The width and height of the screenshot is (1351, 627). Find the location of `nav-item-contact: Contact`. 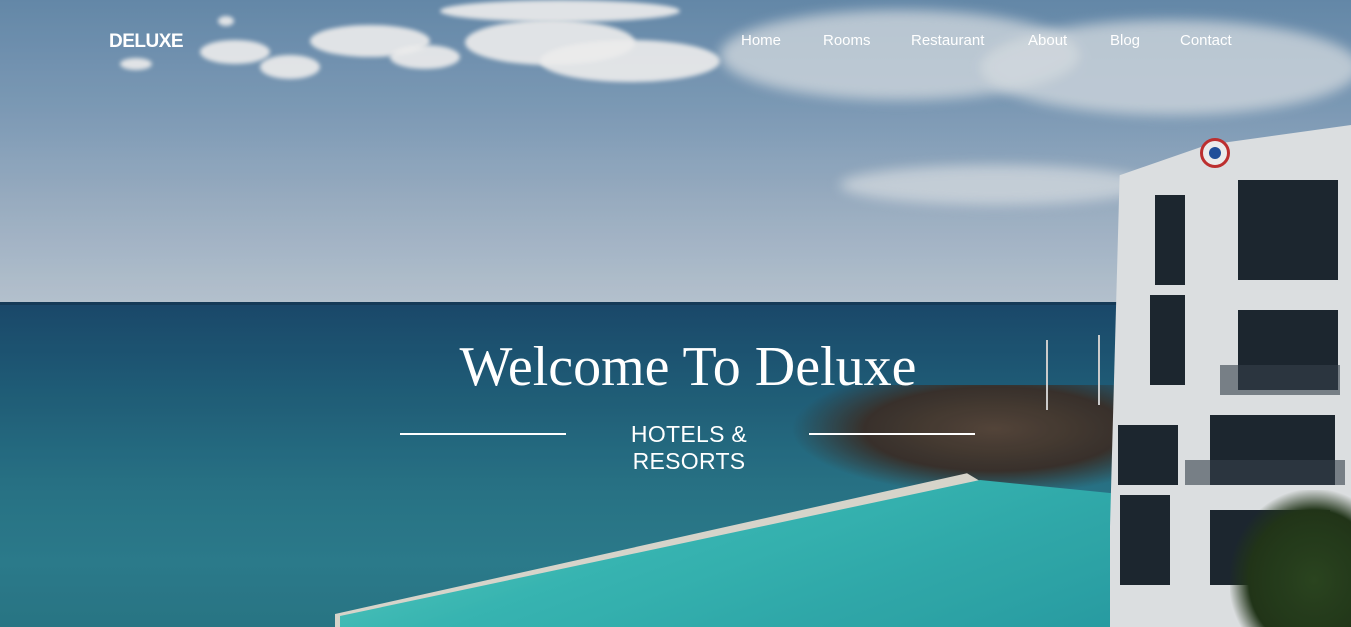

nav-item-contact: Contact is located at coordinates (1206, 40).